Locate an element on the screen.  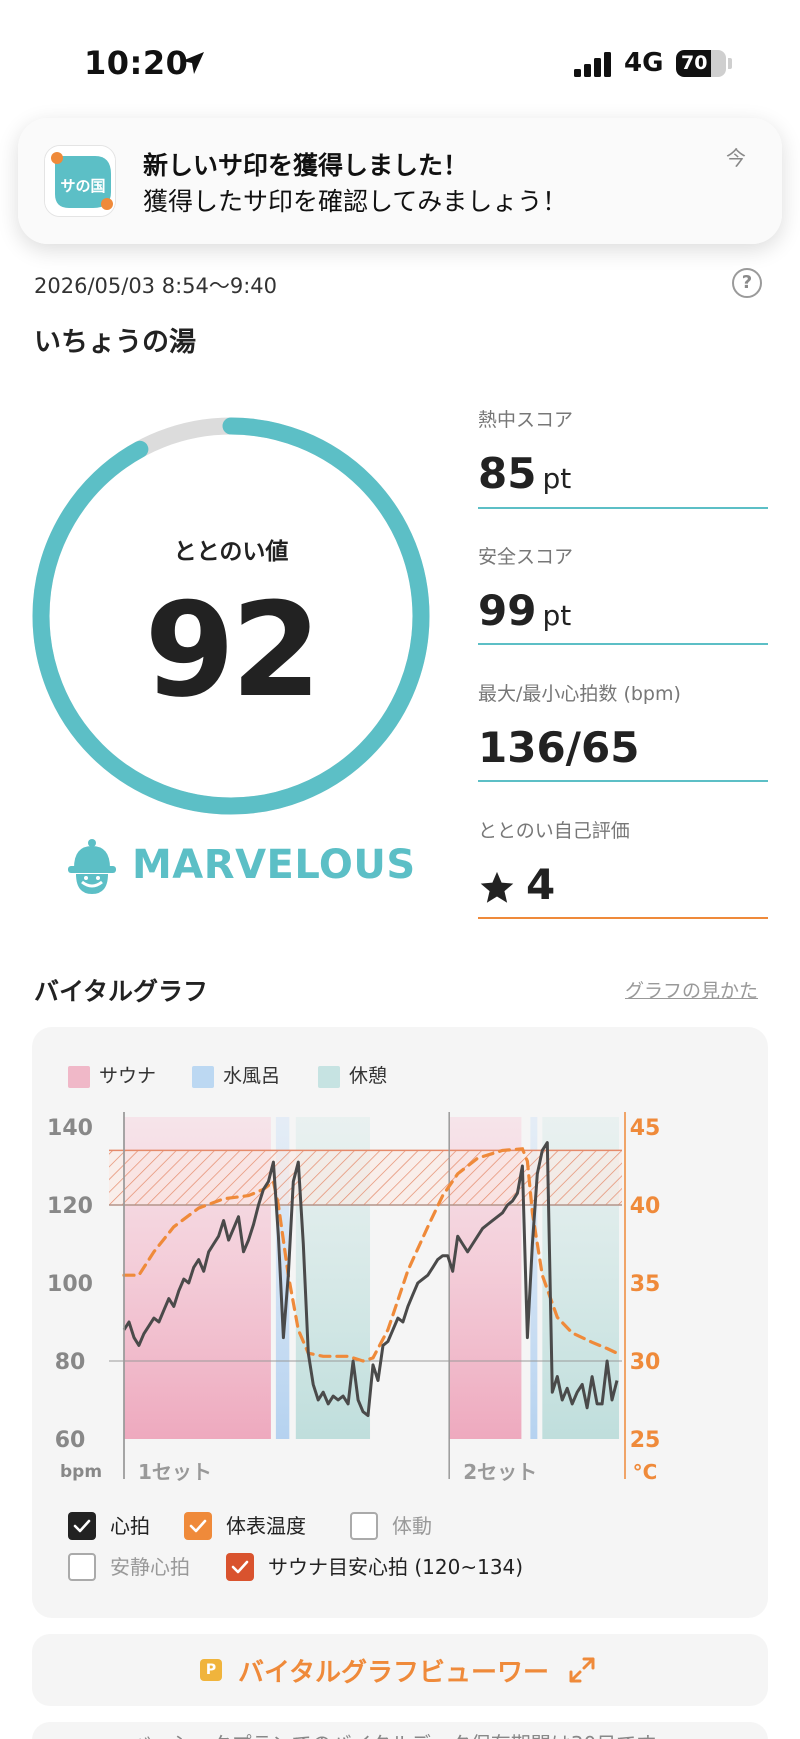
metric-heart-rate-range: 最大/最小心拍数 (bpm) 136/65 is located at coordinates (623, 730).